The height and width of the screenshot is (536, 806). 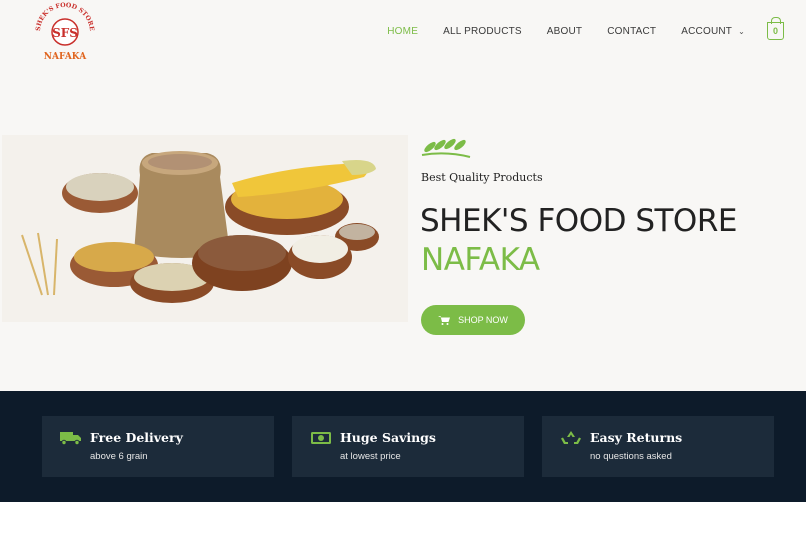 What do you see at coordinates (480, 260) in the screenshot?
I see `hero-title-line2: NAFAKA` at bounding box center [480, 260].